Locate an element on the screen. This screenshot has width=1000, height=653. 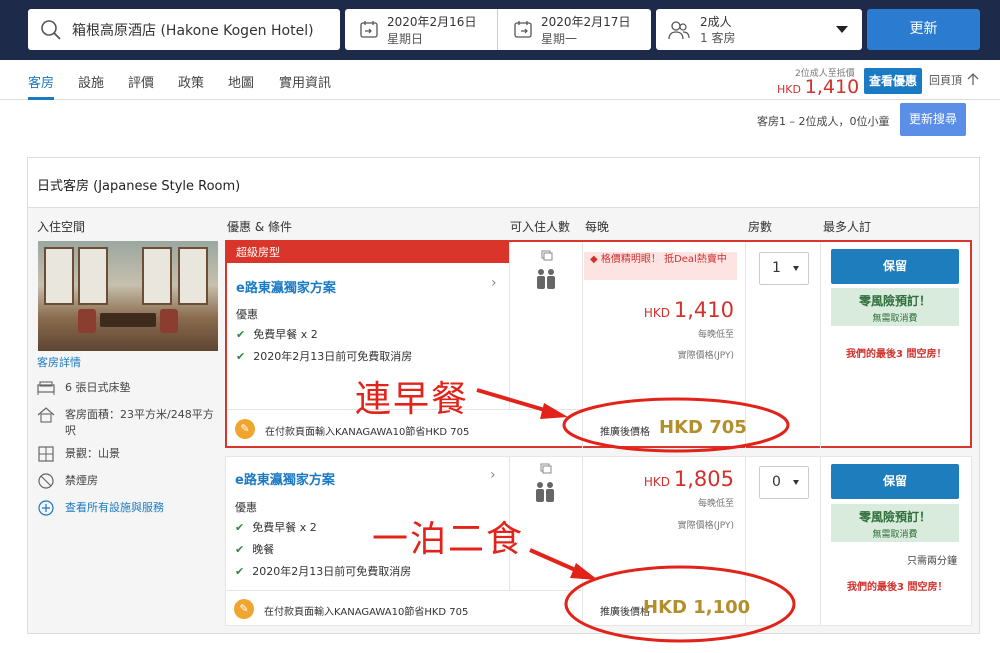
update-button: 更新 is located at coordinates (923, 29).